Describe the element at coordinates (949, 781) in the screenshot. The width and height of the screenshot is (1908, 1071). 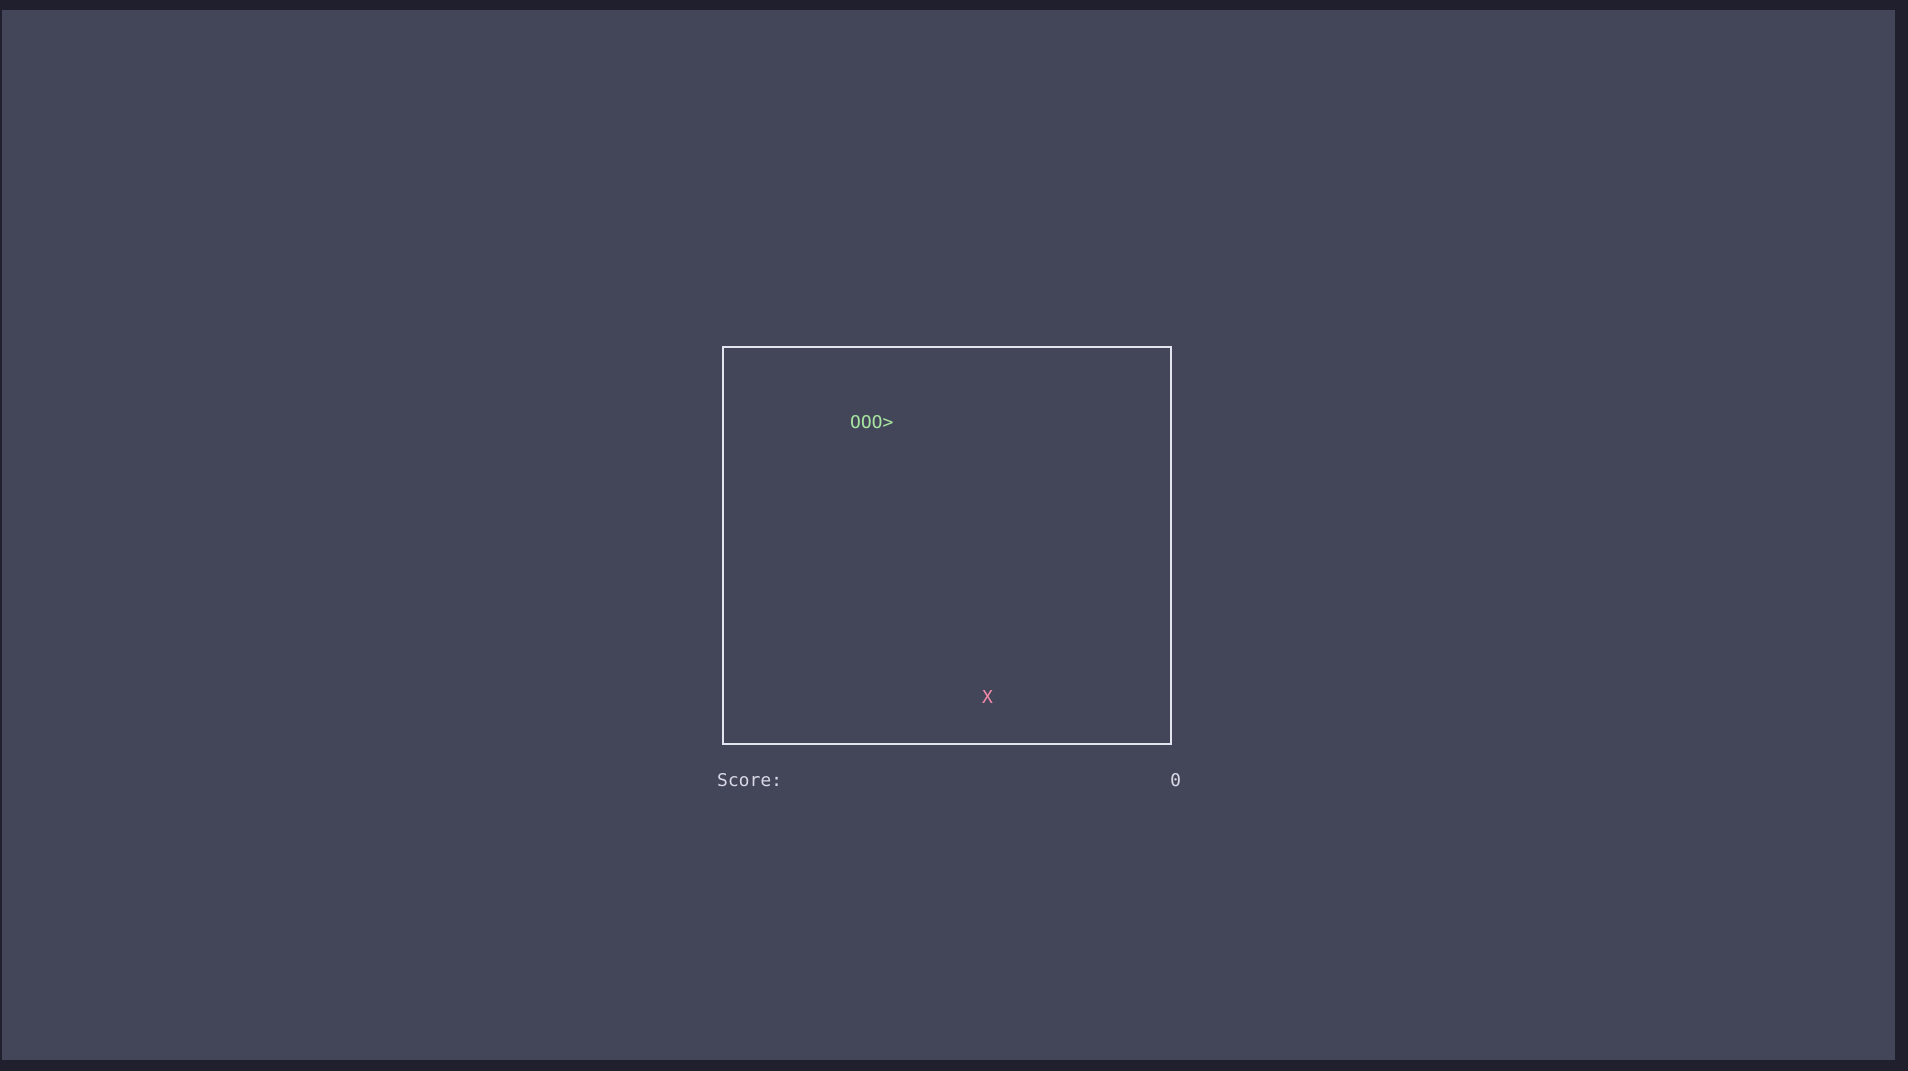
I see `score-bar: Score: 0` at that location.